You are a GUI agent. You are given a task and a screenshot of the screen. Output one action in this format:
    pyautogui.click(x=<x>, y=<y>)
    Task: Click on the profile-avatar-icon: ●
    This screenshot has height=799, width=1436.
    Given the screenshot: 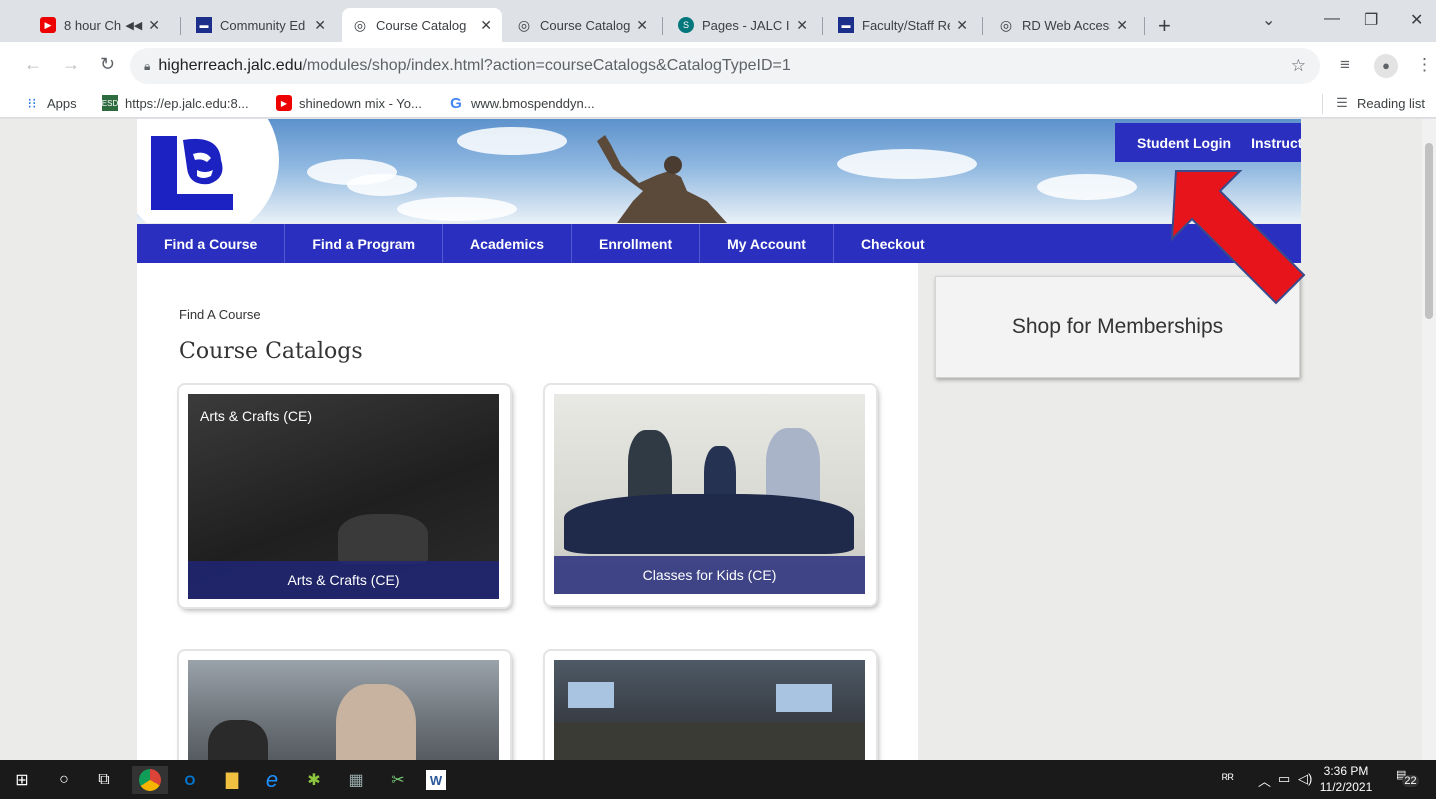 What is the action you would take?
    pyautogui.click(x=1386, y=66)
    